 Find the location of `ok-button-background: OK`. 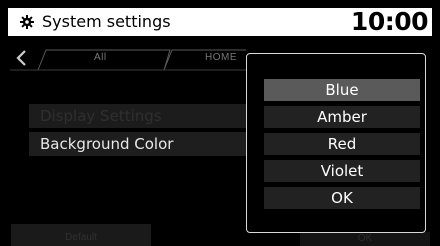

ok-button-background: OK is located at coordinates (365, 239).